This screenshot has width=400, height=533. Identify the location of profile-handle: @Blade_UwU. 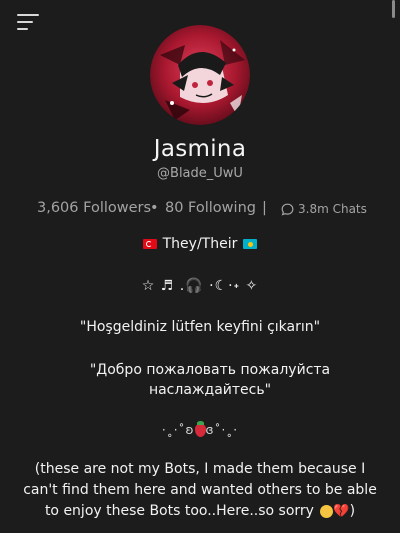
(200, 173).